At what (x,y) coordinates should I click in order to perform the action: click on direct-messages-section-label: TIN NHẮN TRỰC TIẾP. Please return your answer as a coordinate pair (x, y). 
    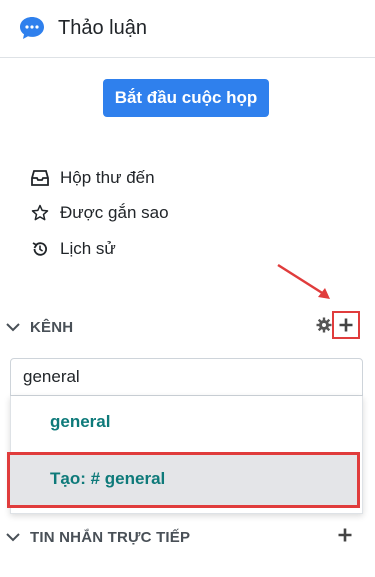
    Looking at the image, I should click on (110, 537).